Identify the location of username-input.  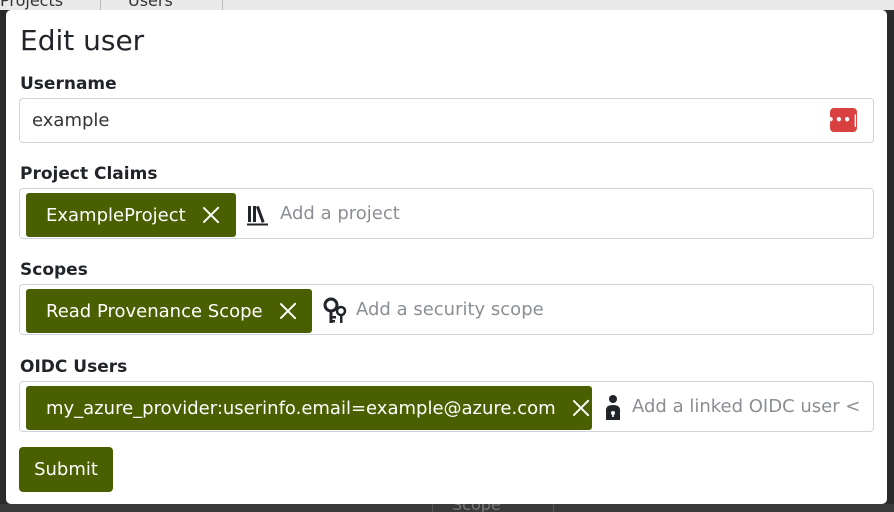
(446, 120).